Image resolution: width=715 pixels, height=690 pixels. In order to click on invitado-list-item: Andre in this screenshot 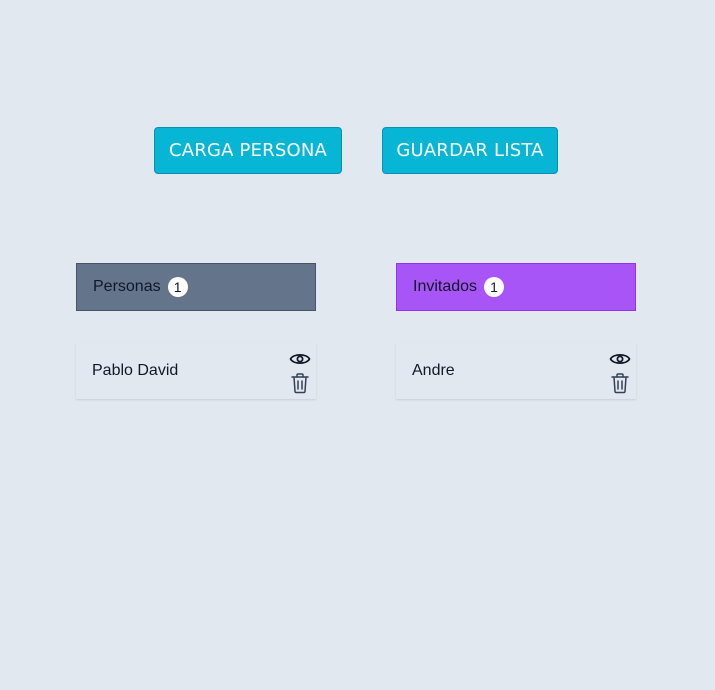, I will do `click(516, 371)`.